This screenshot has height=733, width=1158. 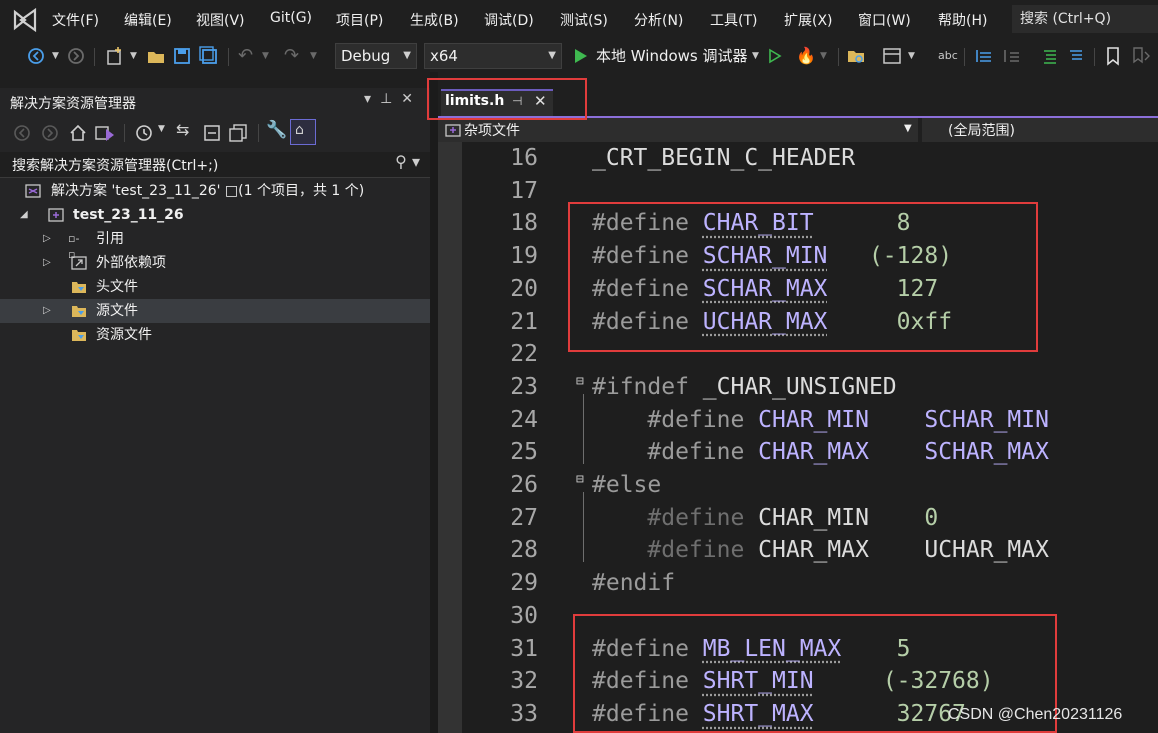 I want to click on code-text: #endif, so click(x=633, y=583).